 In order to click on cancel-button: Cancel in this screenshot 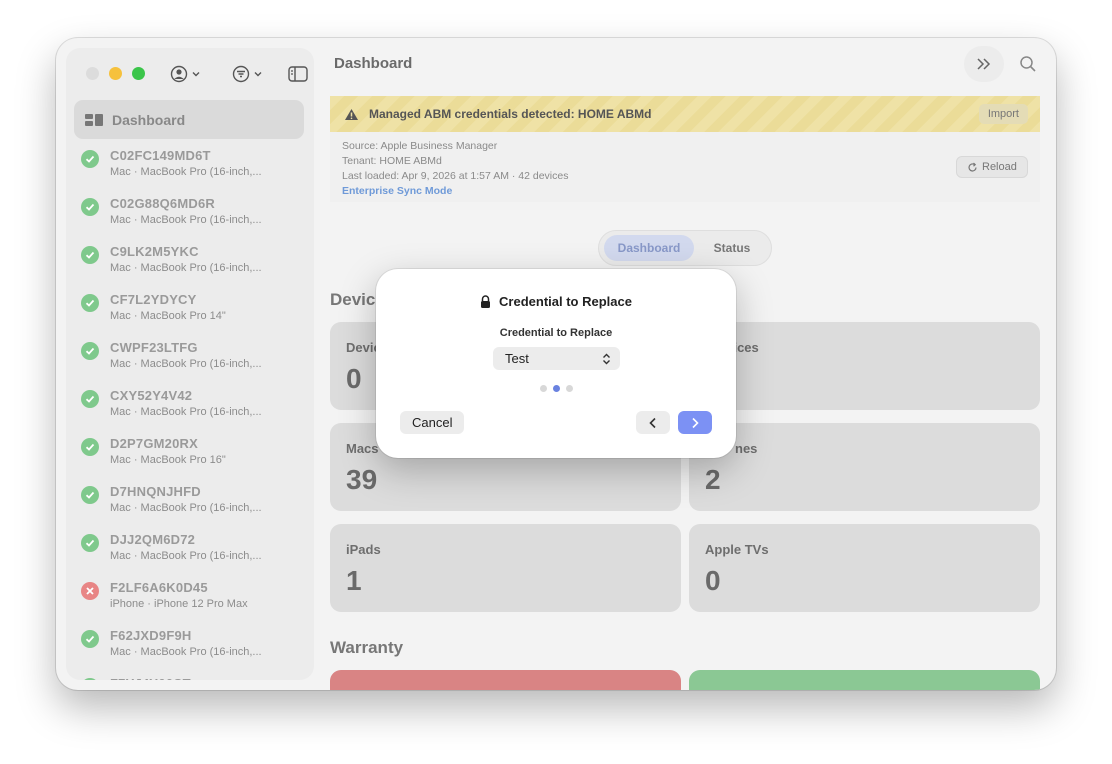, I will do `click(432, 422)`.